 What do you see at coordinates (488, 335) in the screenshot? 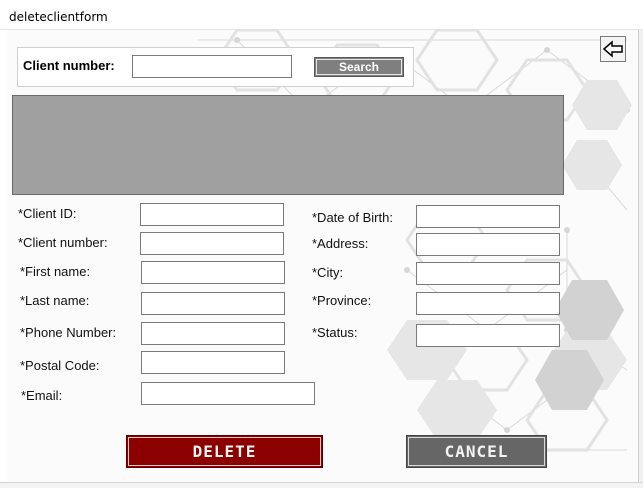
I see `status-field` at bounding box center [488, 335].